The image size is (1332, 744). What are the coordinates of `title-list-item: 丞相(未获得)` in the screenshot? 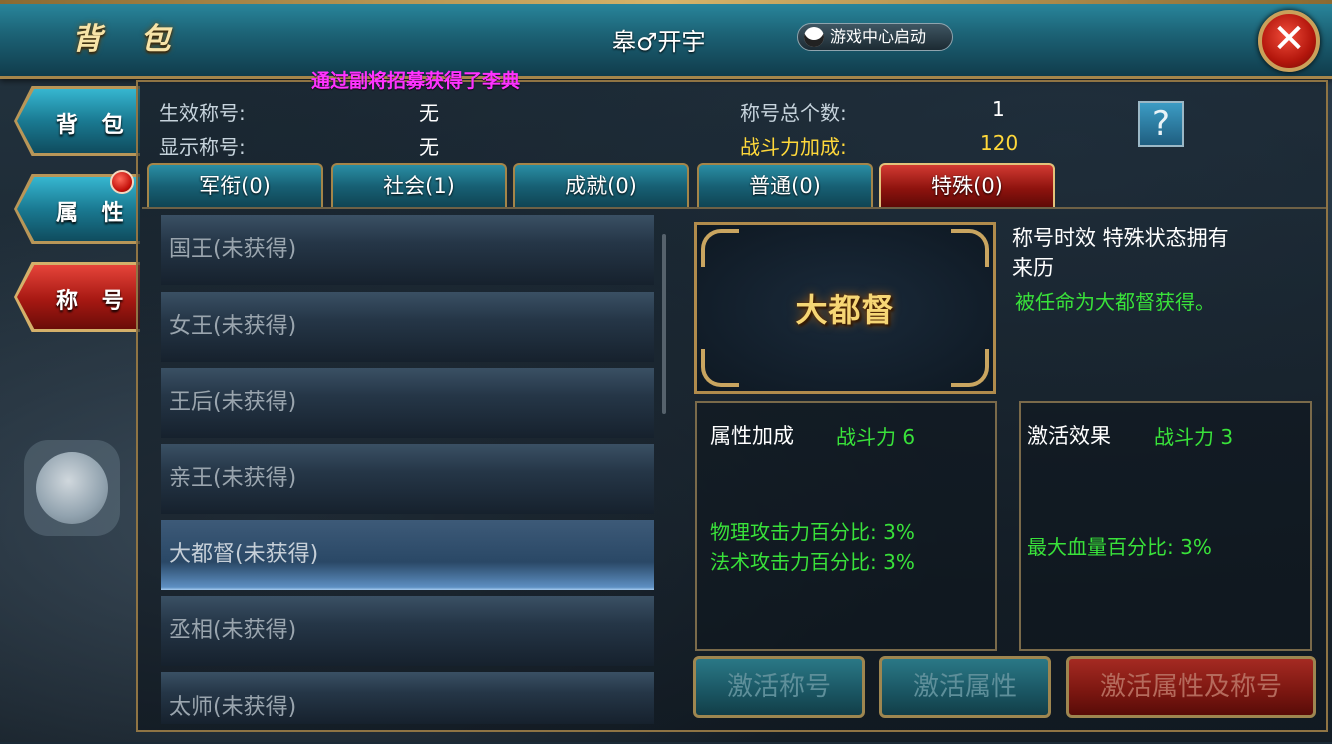 It's located at (407, 631).